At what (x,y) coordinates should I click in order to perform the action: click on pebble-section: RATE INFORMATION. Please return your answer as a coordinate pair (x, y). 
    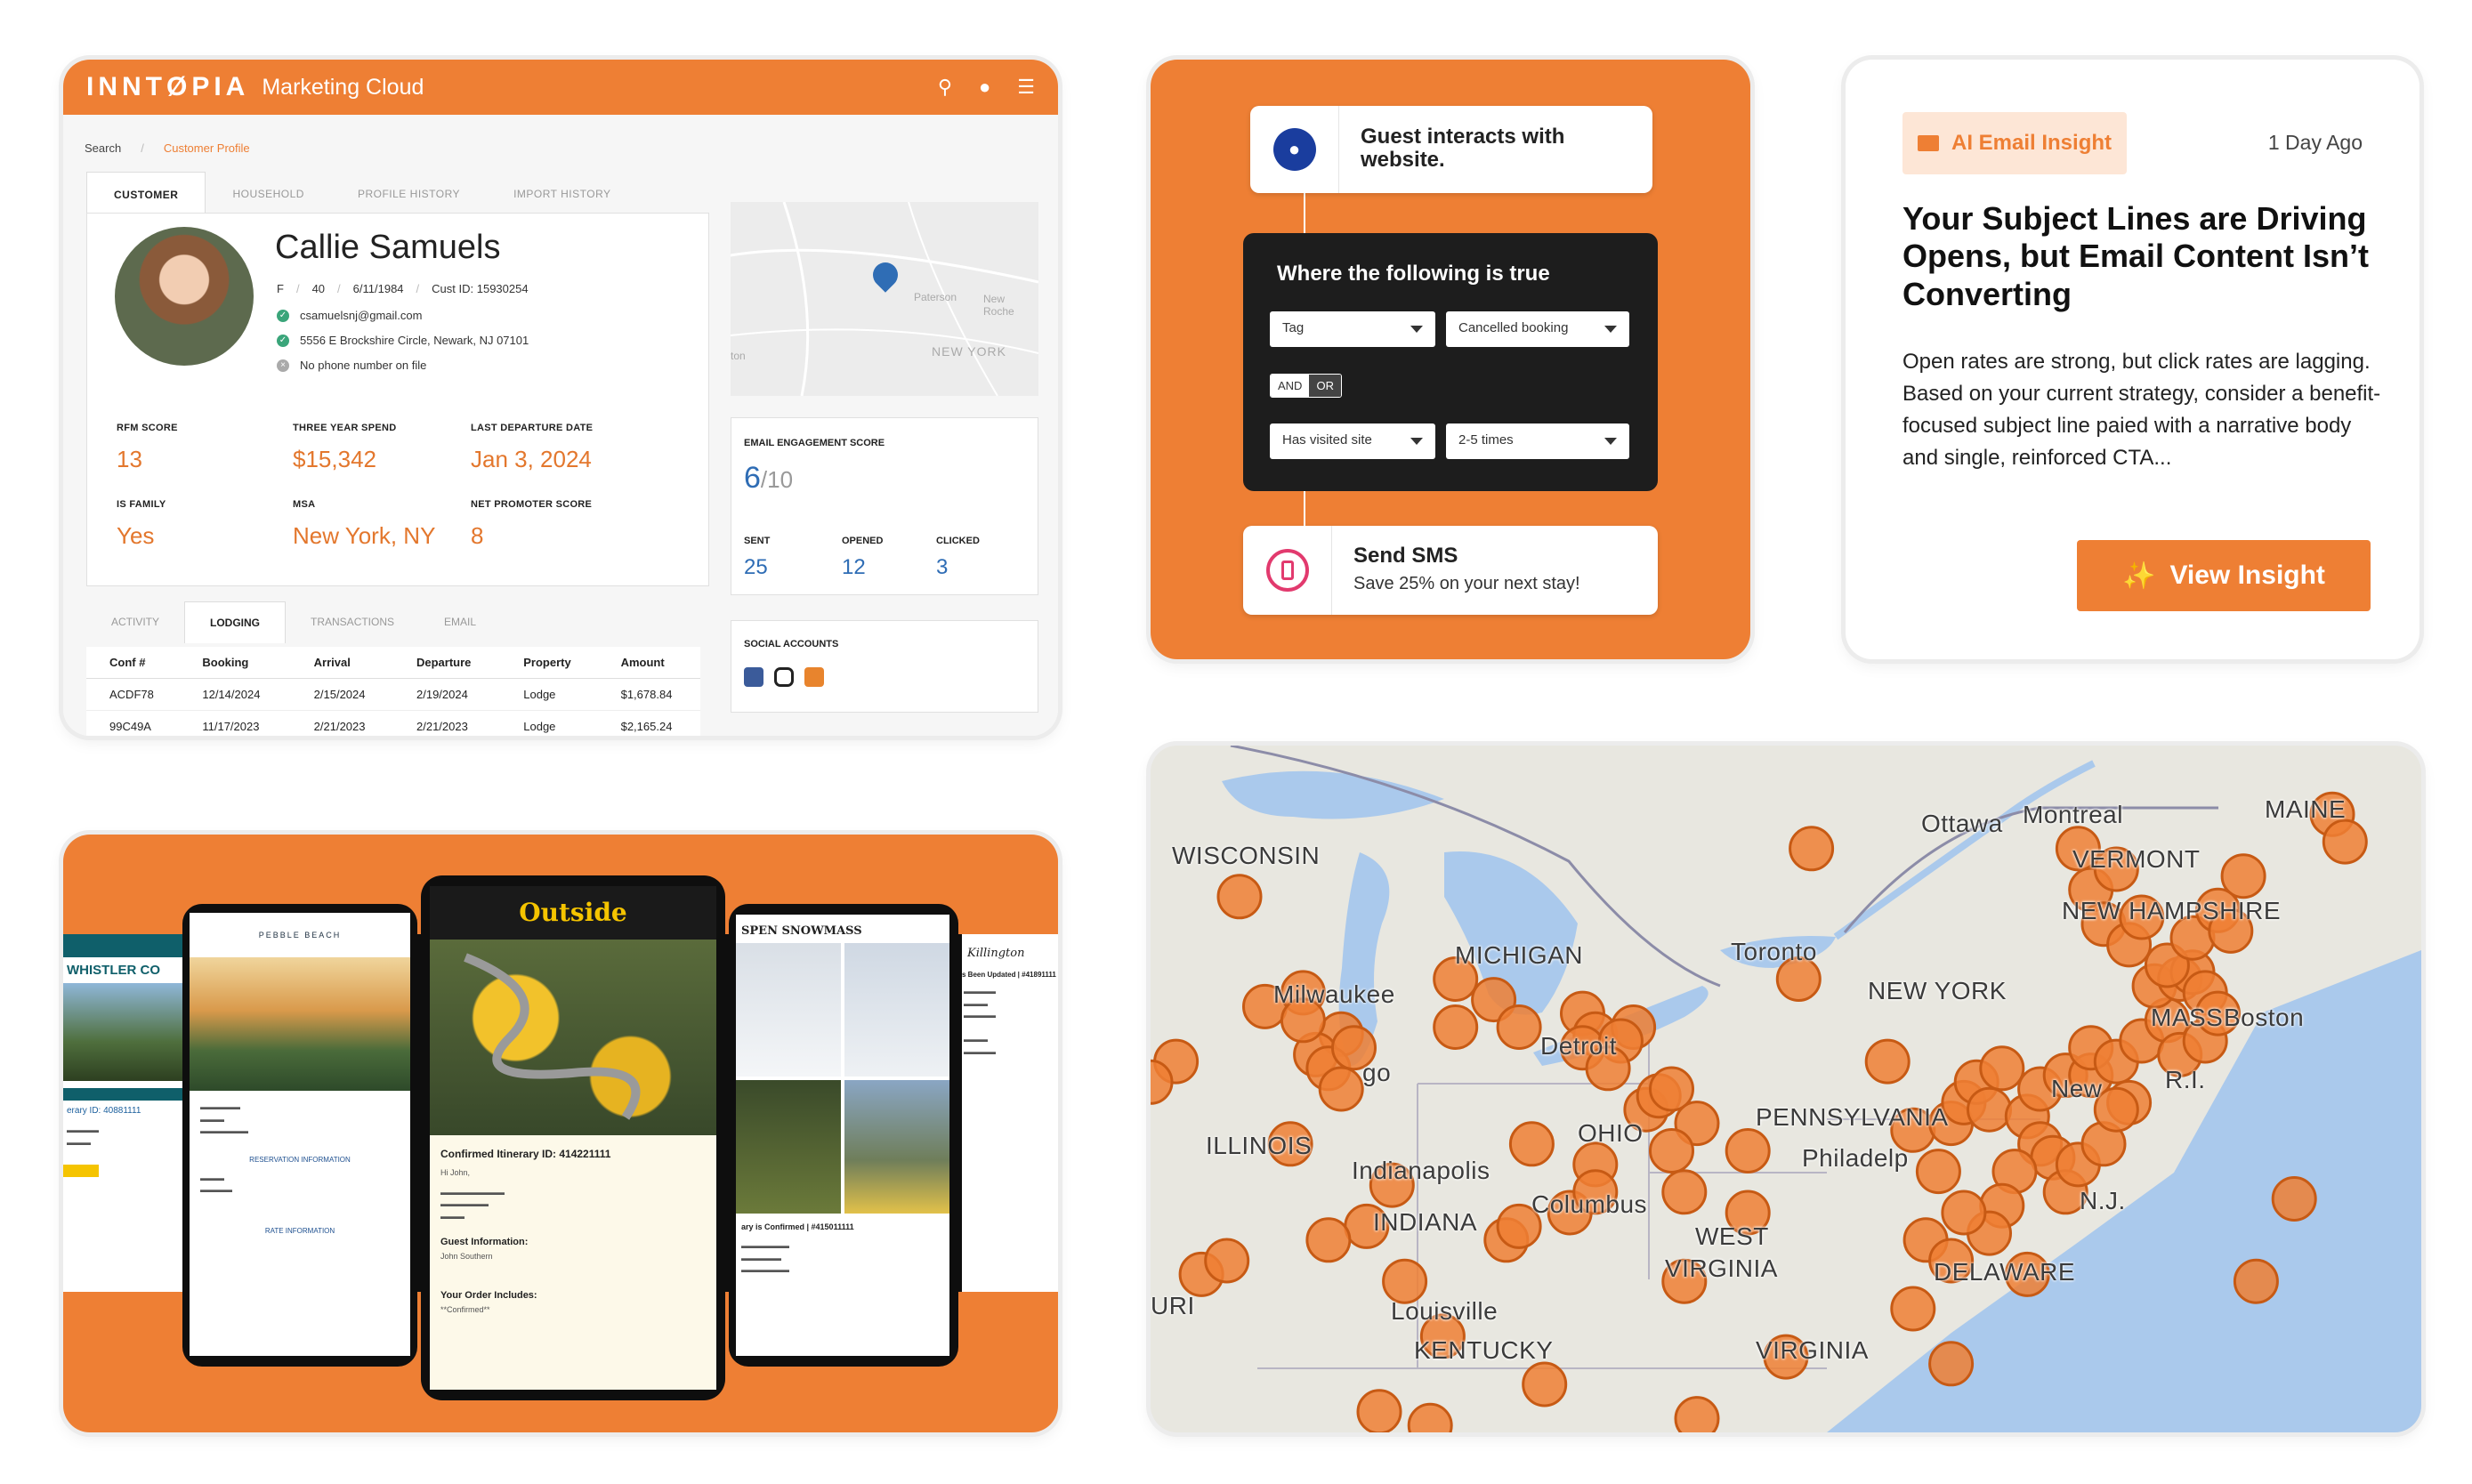
    Looking at the image, I should click on (299, 1230).